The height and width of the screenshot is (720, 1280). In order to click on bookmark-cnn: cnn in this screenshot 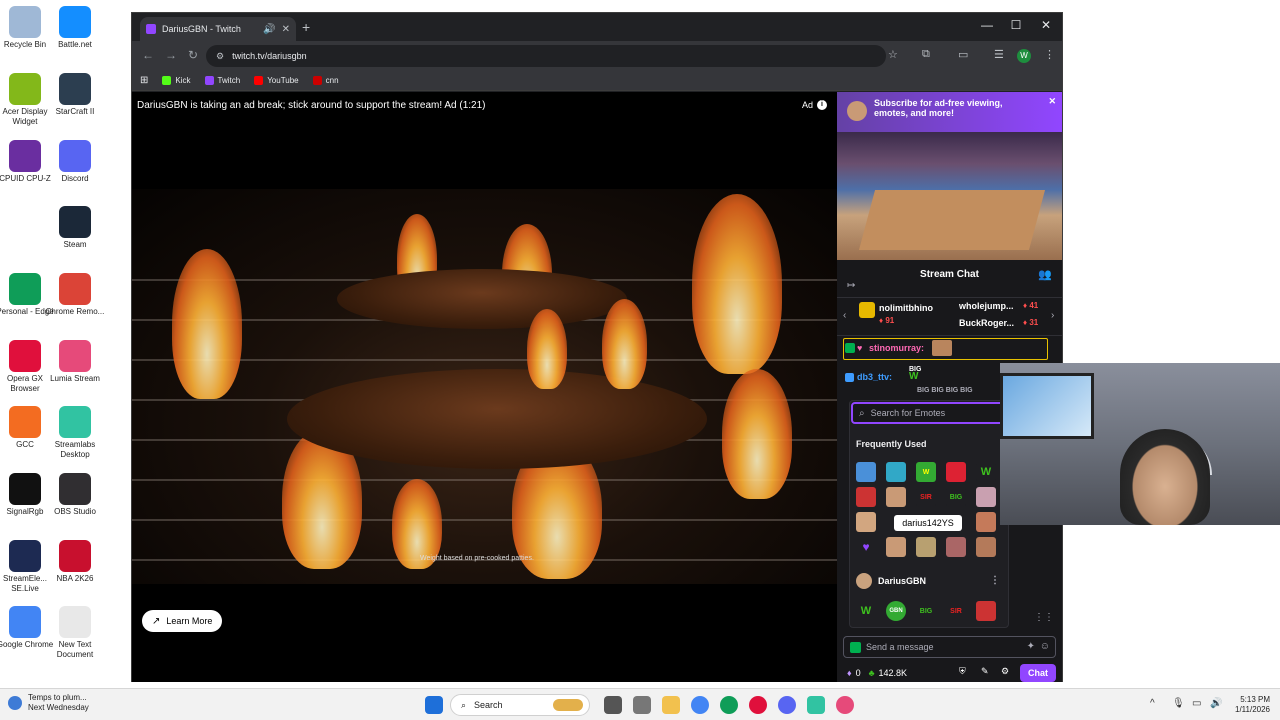, I will do `click(325, 80)`.